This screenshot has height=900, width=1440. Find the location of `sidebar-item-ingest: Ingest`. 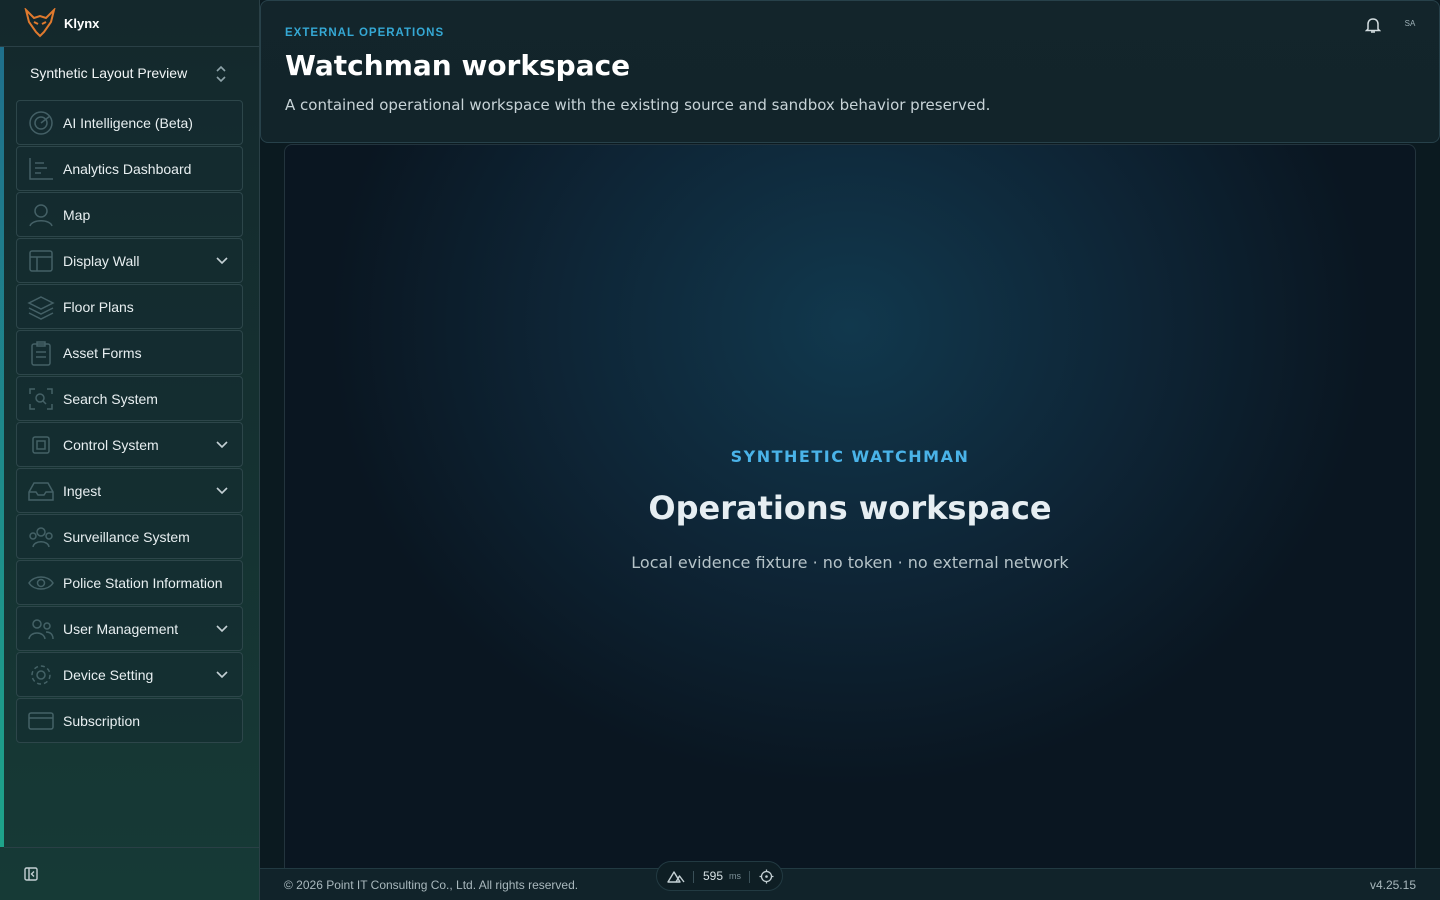

sidebar-item-ingest: Ingest is located at coordinates (129, 490).